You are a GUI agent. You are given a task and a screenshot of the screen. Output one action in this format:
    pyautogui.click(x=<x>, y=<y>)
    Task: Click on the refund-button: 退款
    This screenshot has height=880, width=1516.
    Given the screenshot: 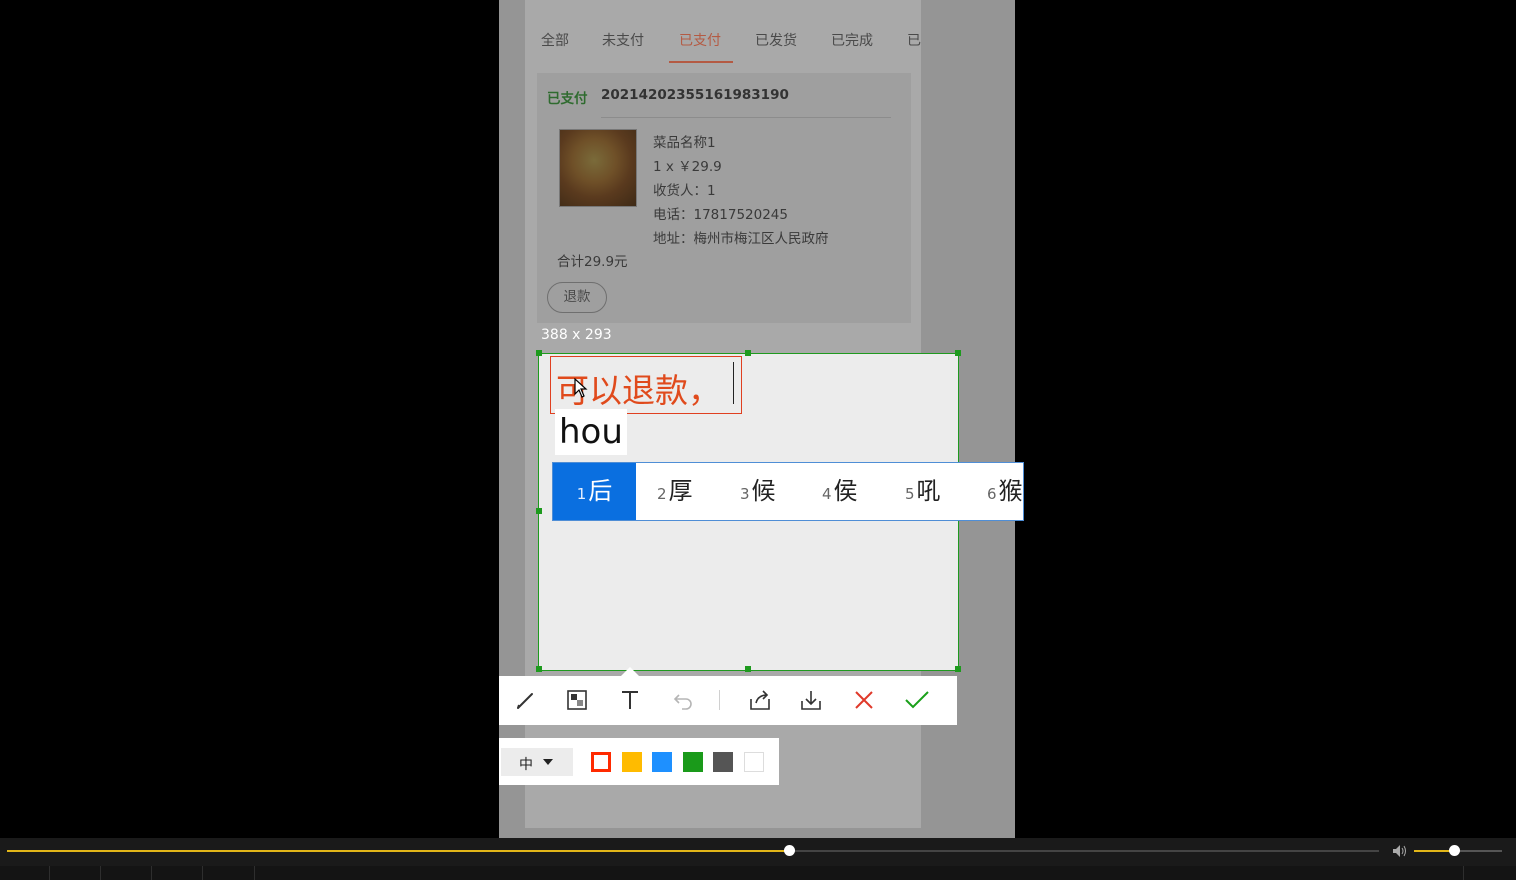 What is the action you would take?
    pyautogui.click(x=577, y=297)
    